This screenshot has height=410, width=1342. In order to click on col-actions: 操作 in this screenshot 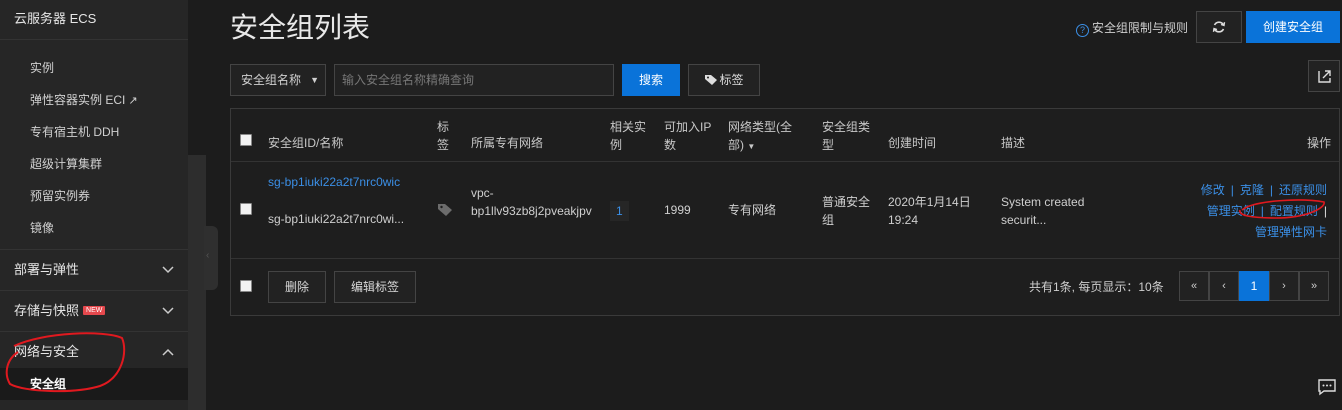, I will do `click(1319, 143)`.